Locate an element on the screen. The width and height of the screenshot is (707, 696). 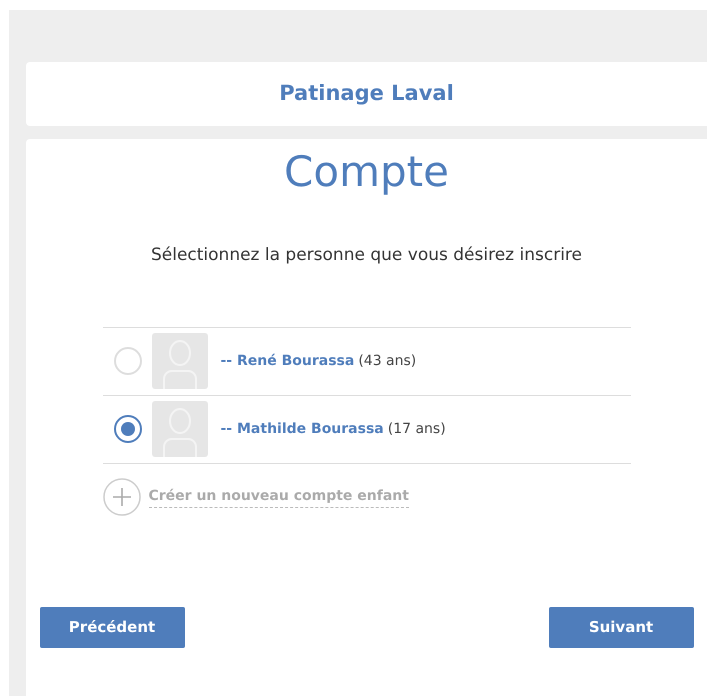
next-button: Suivant is located at coordinates (621, 627).